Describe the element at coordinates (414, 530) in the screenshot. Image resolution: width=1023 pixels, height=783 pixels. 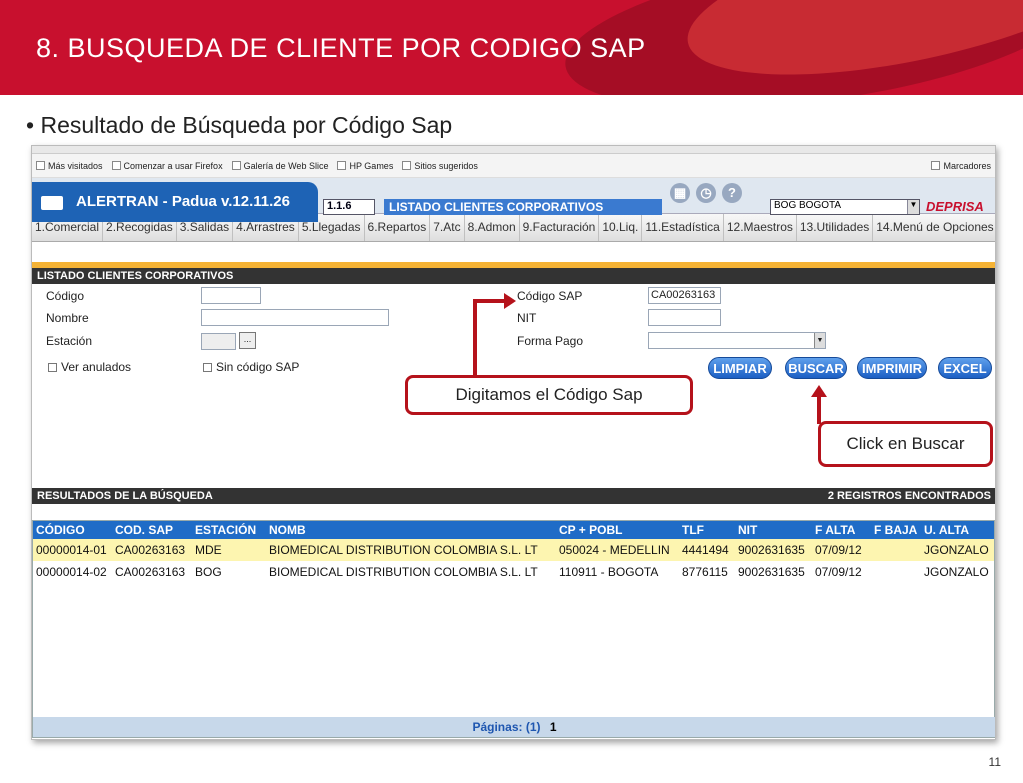
I see `column-header: NOMB` at that location.